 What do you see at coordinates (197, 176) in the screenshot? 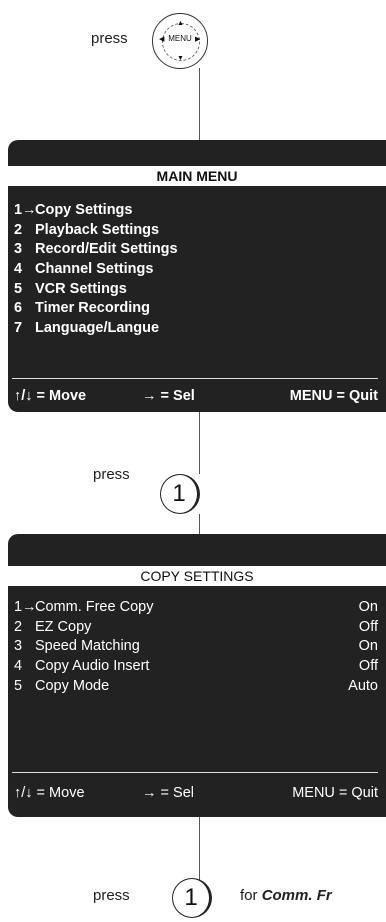
I see `main-menu-title: MAIN MENU` at bounding box center [197, 176].